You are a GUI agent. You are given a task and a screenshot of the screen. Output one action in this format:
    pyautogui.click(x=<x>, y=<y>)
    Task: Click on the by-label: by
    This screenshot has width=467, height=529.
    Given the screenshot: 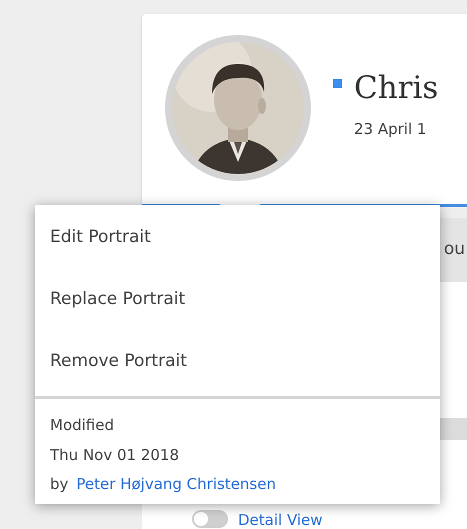 What is the action you would take?
    pyautogui.click(x=59, y=484)
    